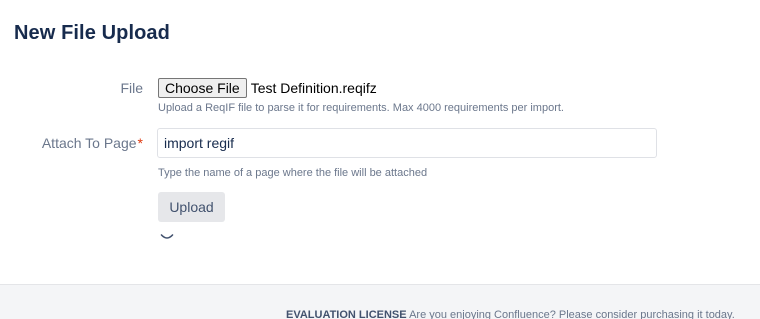 This screenshot has height=319, width=760. What do you see at coordinates (191, 207) in the screenshot?
I see `upload-button: Upload` at bounding box center [191, 207].